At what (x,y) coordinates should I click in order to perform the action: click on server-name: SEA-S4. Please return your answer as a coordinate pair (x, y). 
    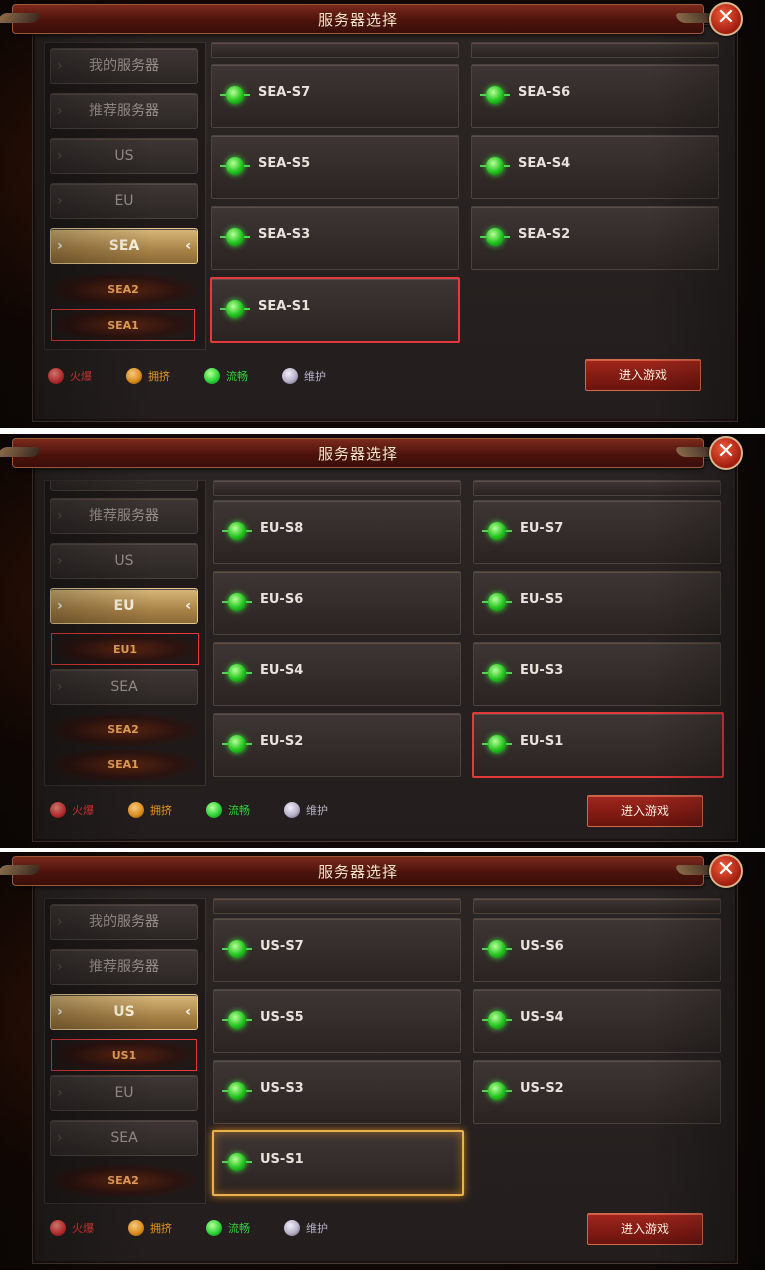
    Looking at the image, I should click on (544, 163).